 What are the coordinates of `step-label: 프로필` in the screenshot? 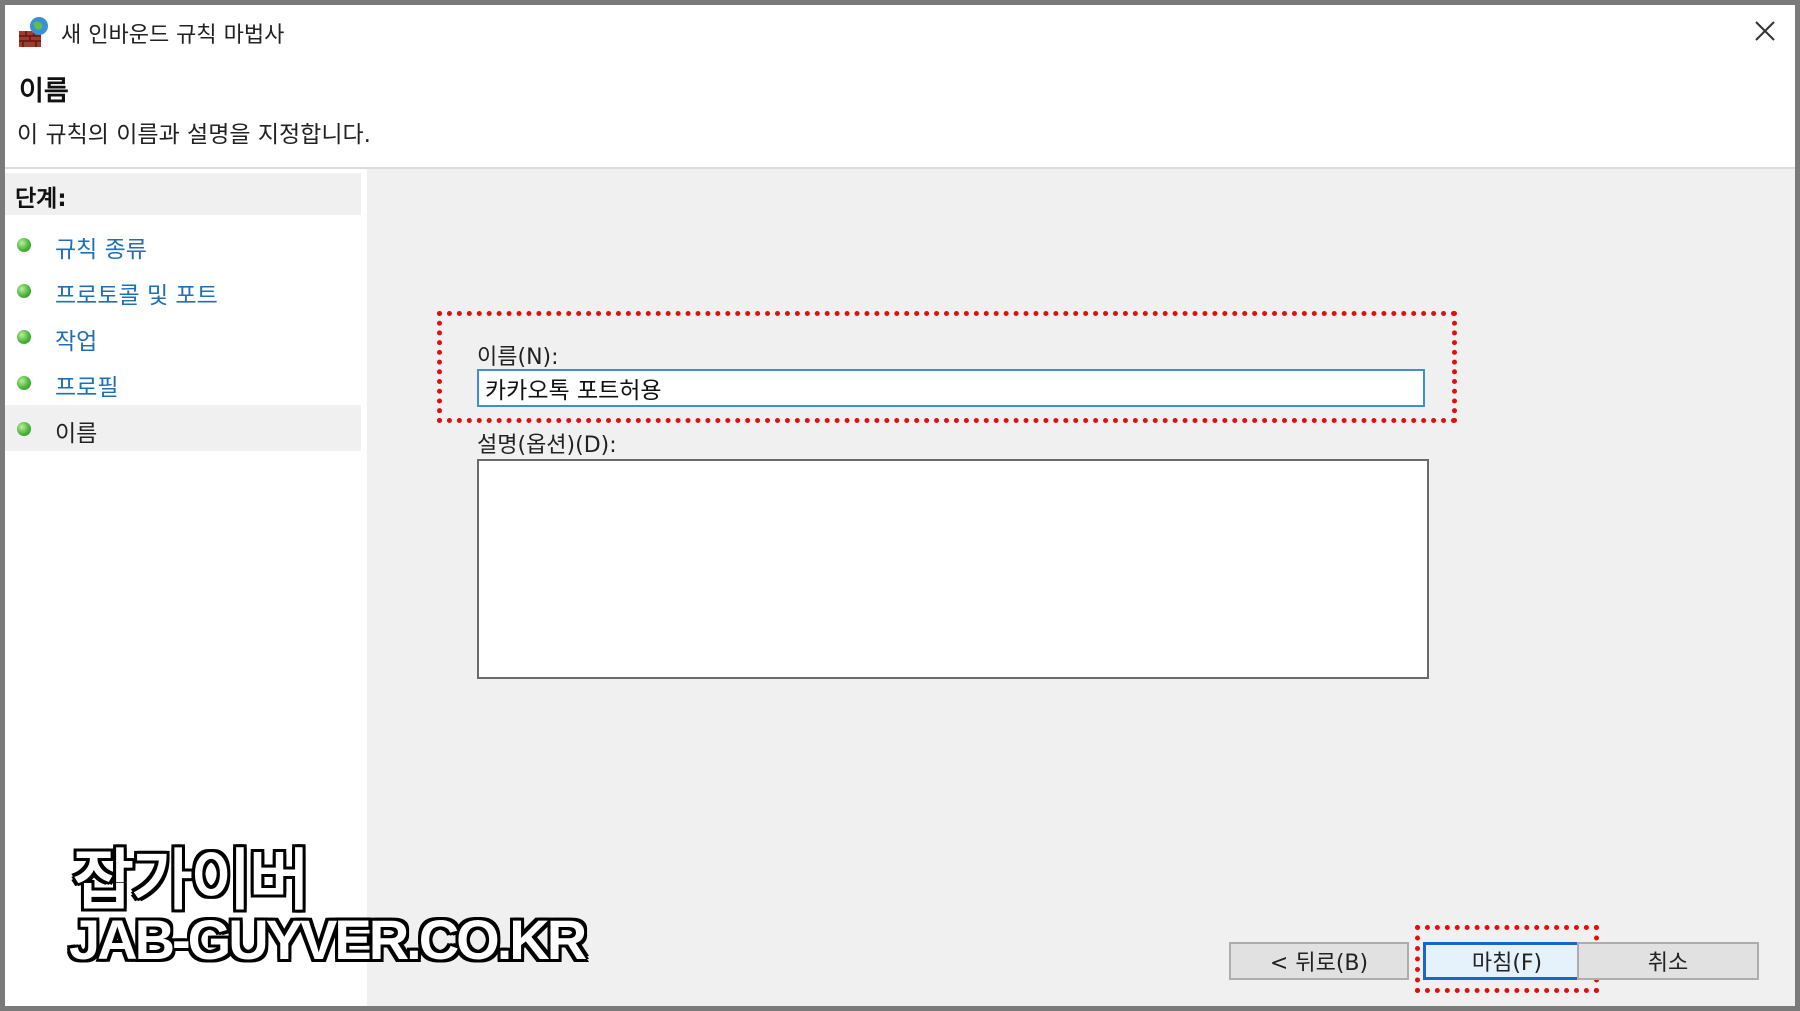 It's located at (87, 388).